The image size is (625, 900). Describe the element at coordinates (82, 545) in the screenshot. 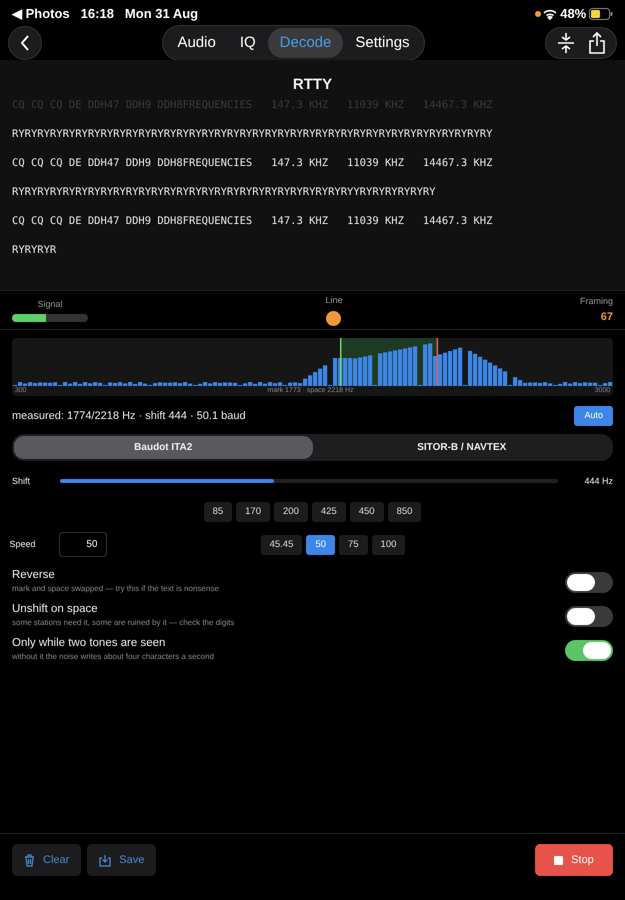

I see `speed-input: 50` at that location.